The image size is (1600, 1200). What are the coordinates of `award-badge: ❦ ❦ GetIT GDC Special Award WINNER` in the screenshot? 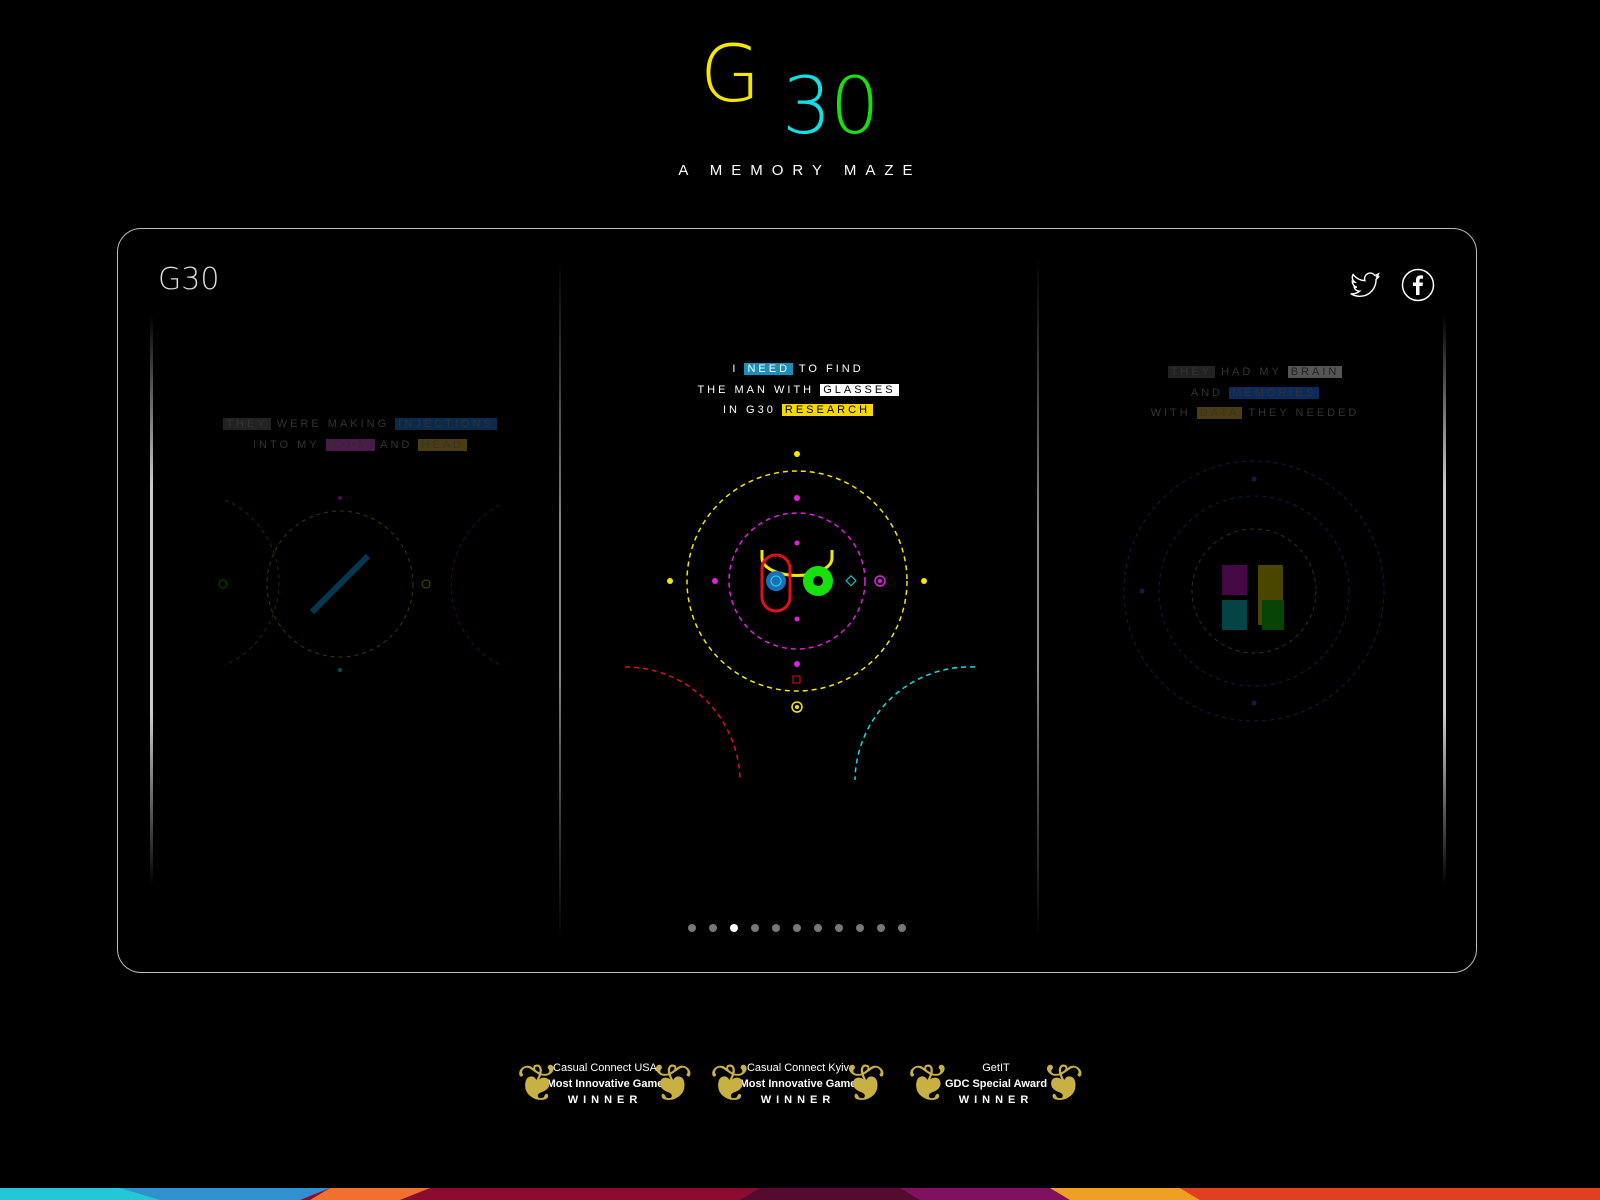 It's located at (996, 1085).